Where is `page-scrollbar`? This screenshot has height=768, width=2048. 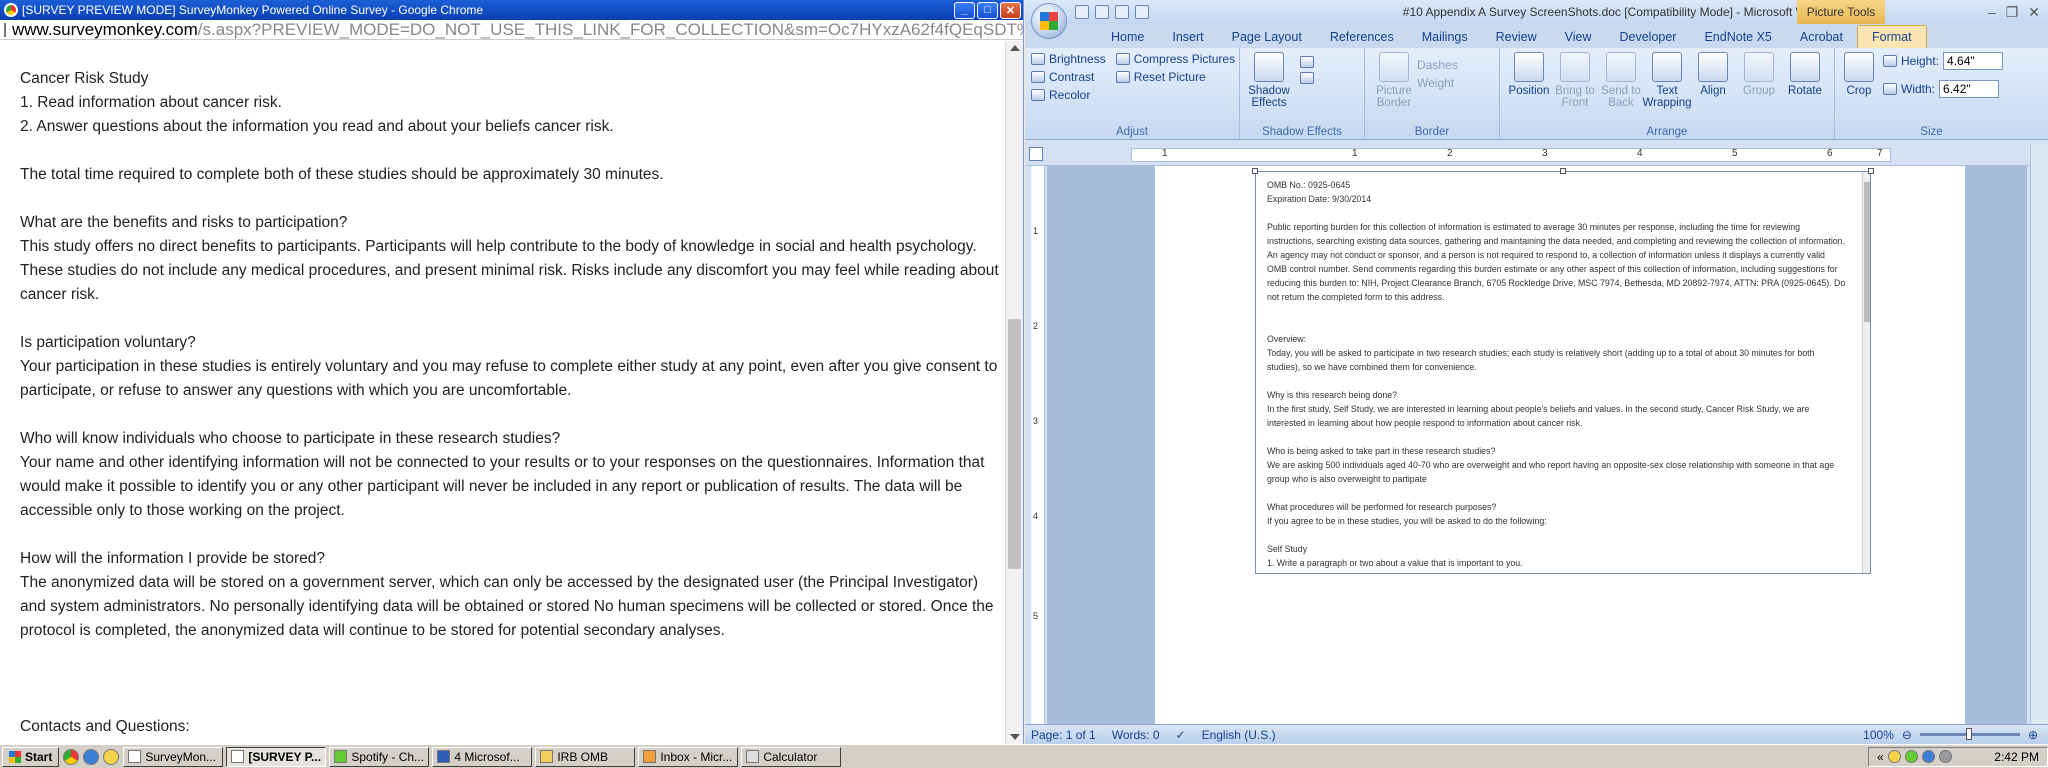 page-scrollbar is located at coordinates (1014, 392).